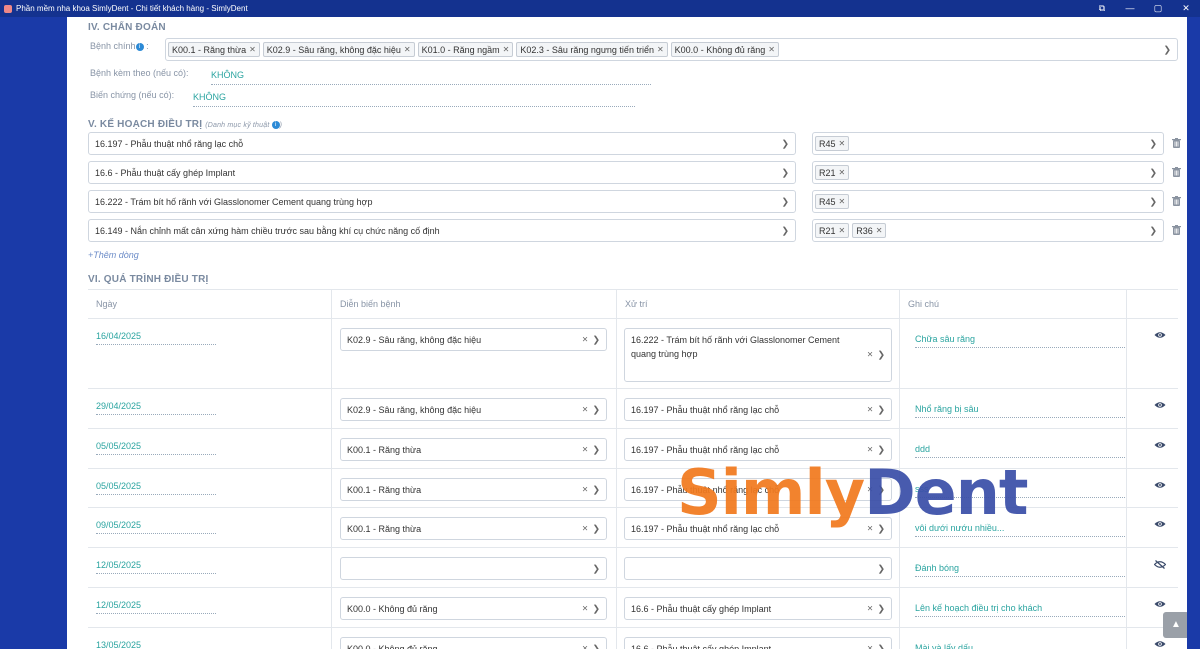 The width and height of the screenshot is (1200, 649). What do you see at coordinates (156, 644) in the screenshot?
I see `date-input: 13/05/2025` at bounding box center [156, 644].